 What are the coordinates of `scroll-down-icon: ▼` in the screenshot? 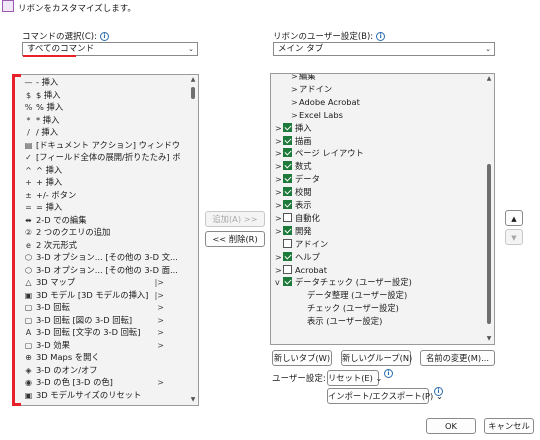 It's located at (489, 339).